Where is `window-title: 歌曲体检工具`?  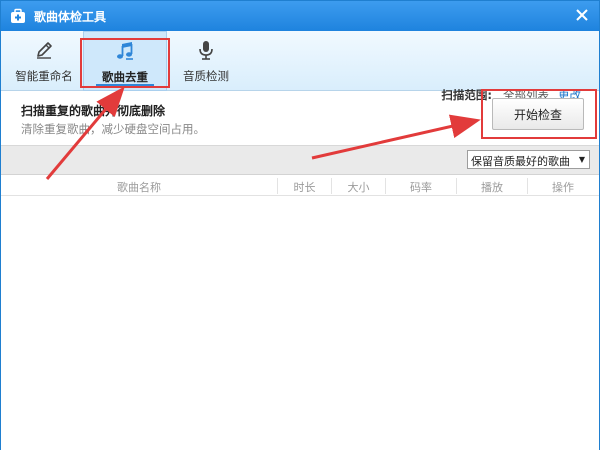
window-title: 歌曲体检工具 is located at coordinates (70, 17).